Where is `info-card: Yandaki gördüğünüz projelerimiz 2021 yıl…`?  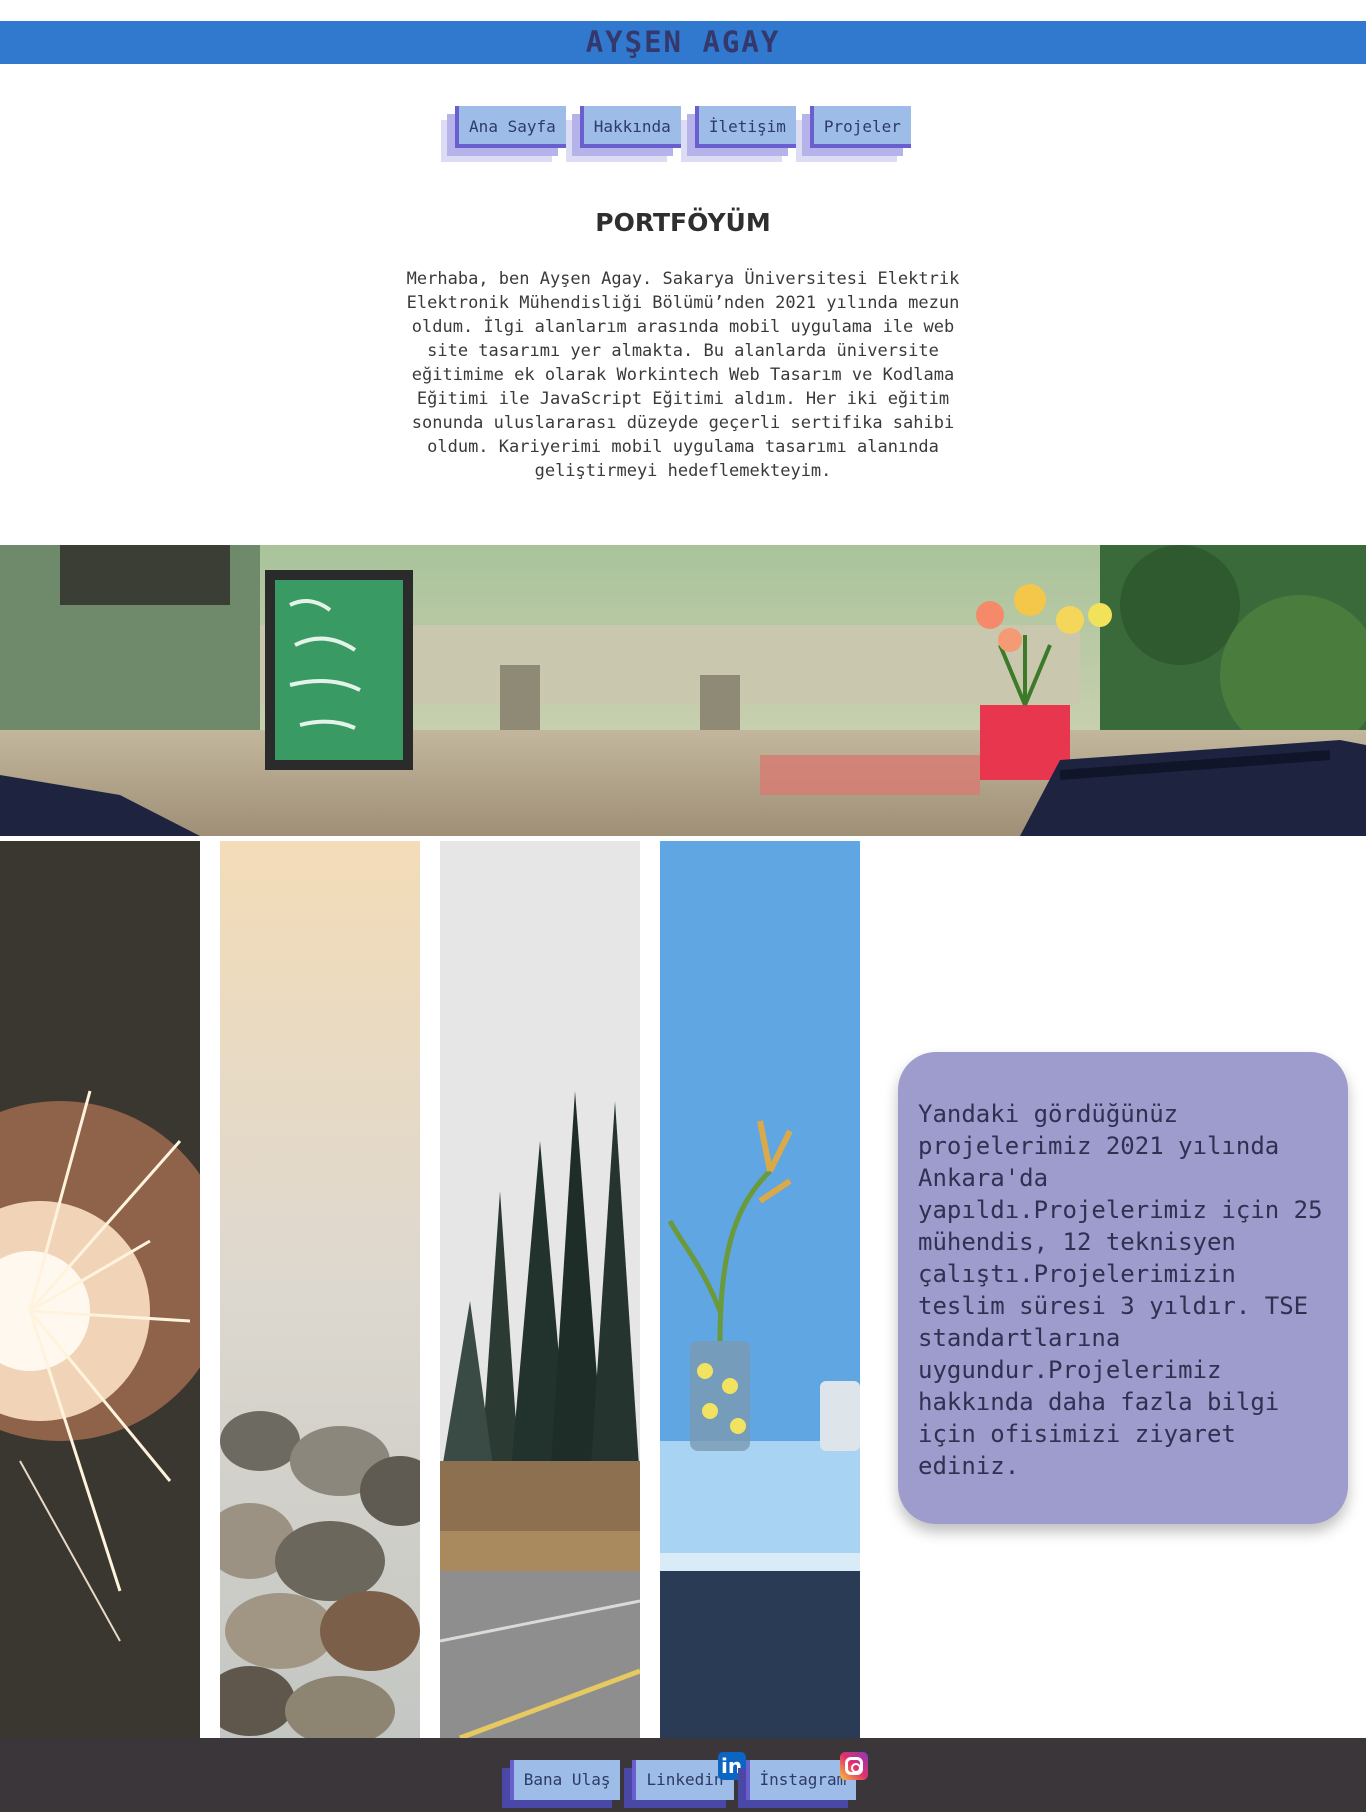 info-card: Yandaki gördüğünüz projelerimiz 2021 yıl… is located at coordinates (1123, 1288).